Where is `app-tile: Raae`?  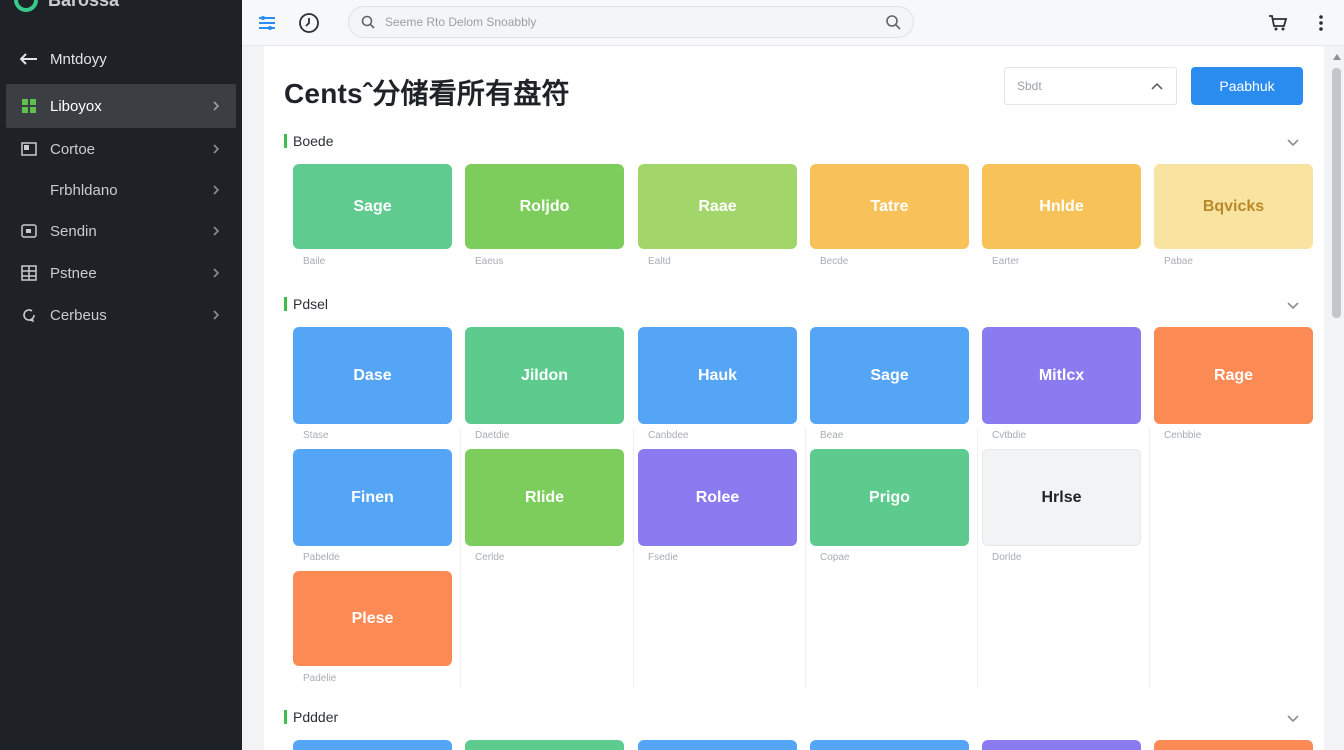
app-tile: Raae is located at coordinates (717, 206).